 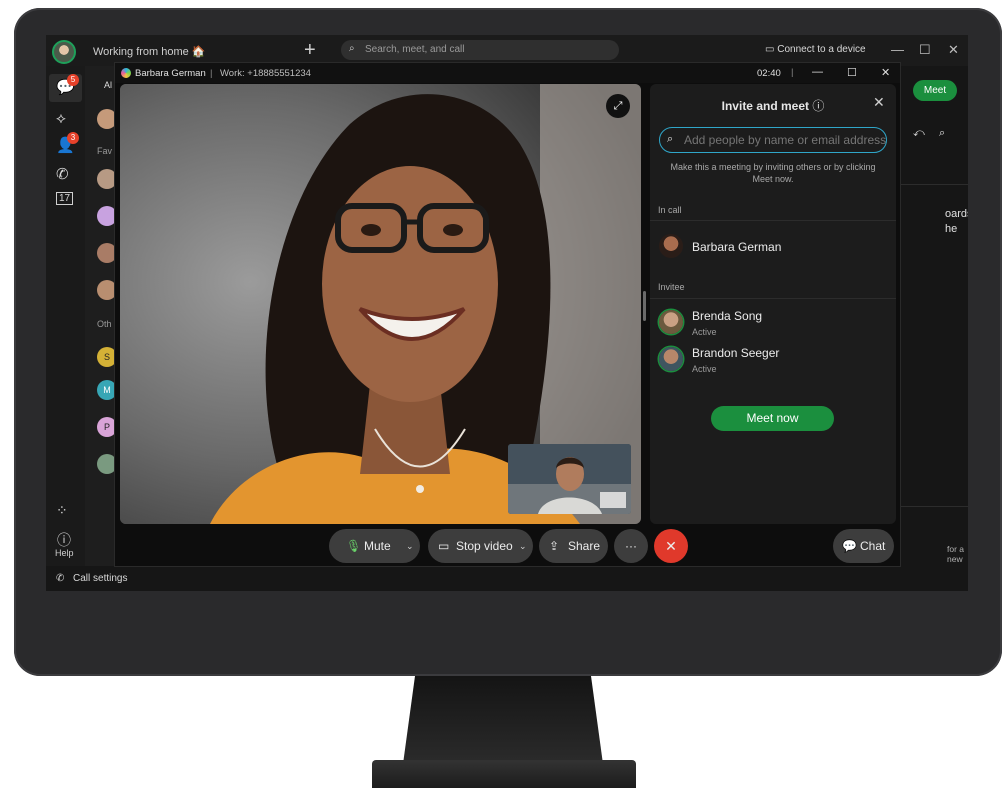 I want to click on invitee-name: Brenda Song, so click(x=727, y=316).